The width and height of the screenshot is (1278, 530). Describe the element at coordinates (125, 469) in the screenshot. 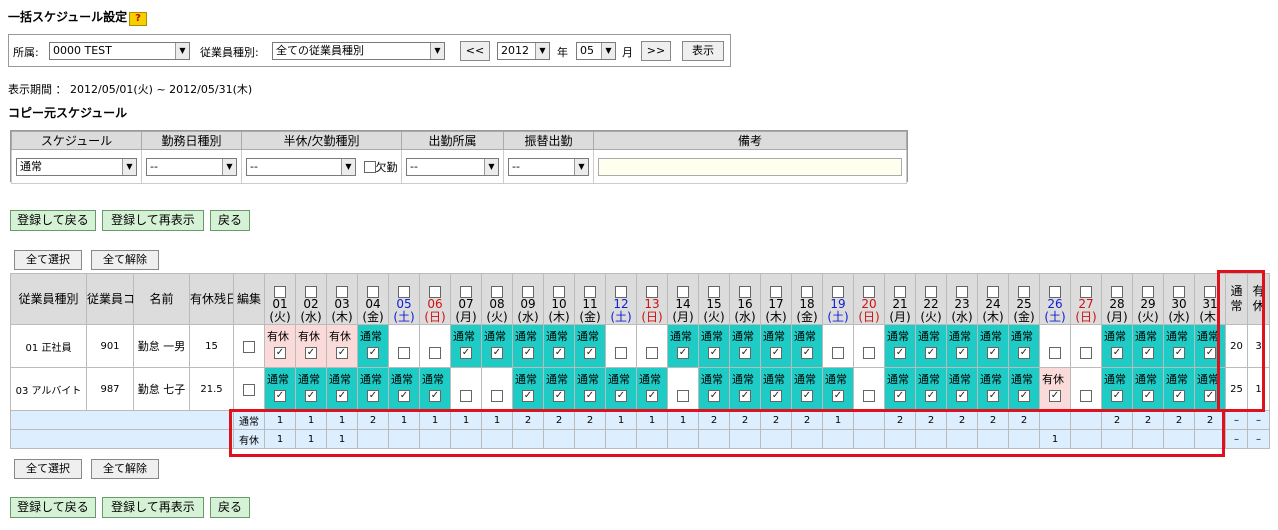

I see `deselect-all-button-bottom: 全て解除` at that location.